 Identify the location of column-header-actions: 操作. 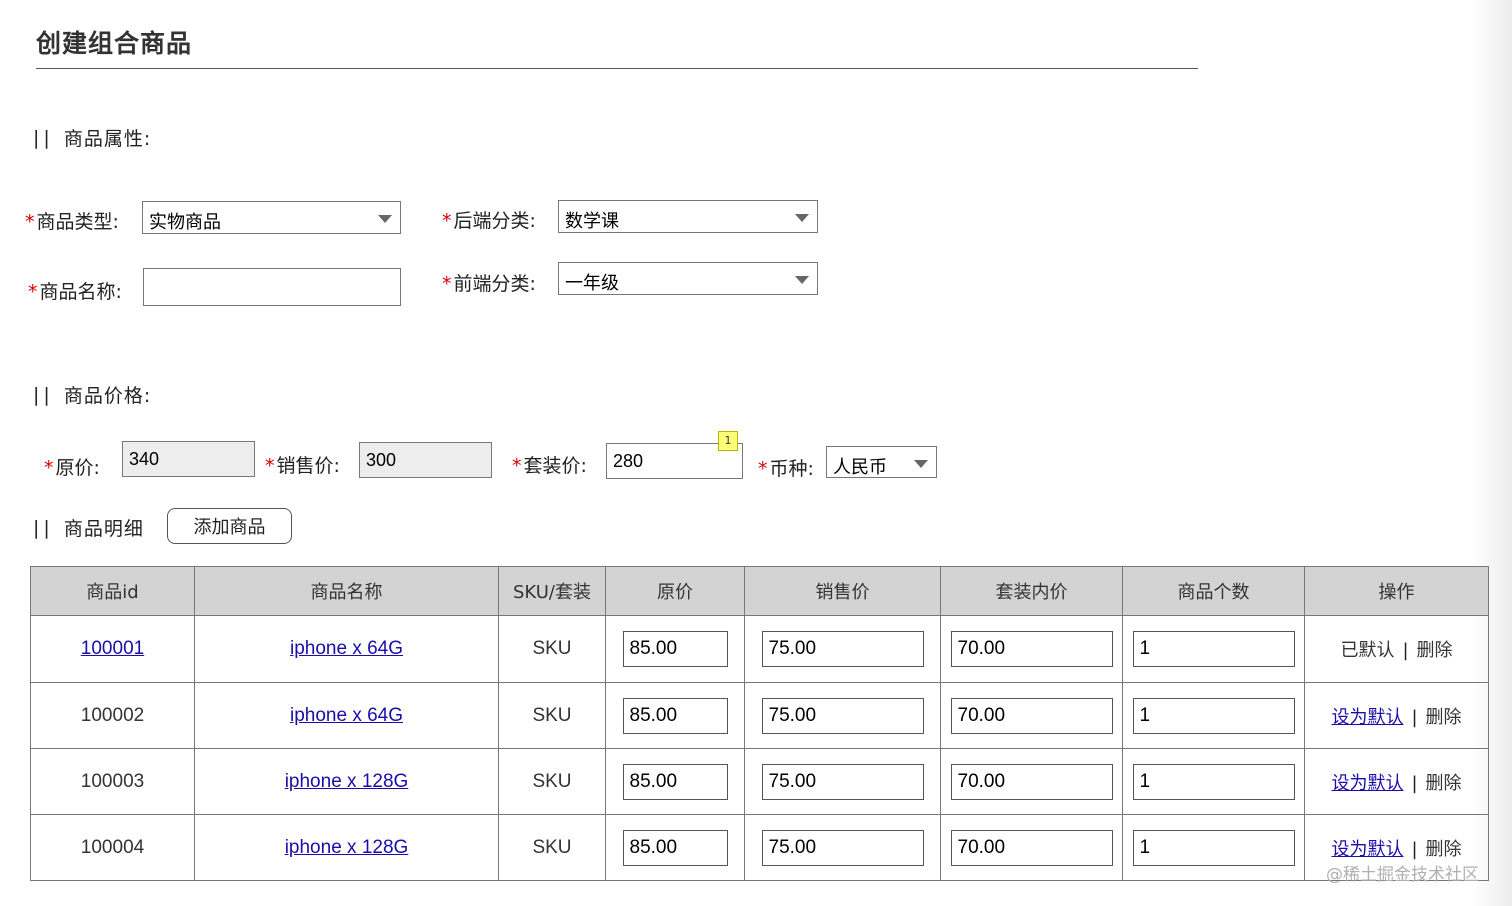
(1396, 591).